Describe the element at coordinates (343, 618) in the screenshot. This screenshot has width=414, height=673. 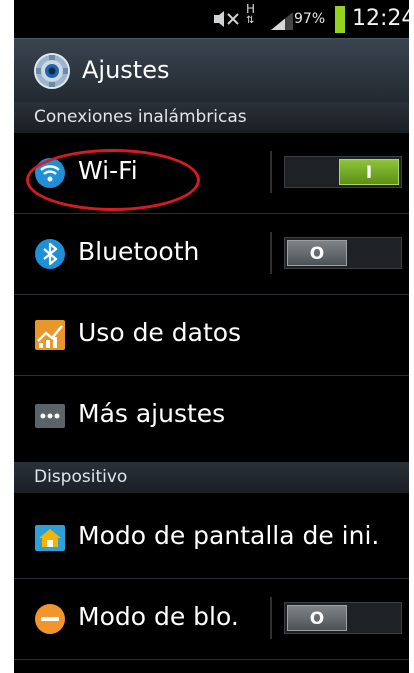
I see `block-mode-toggle: O` at that location.